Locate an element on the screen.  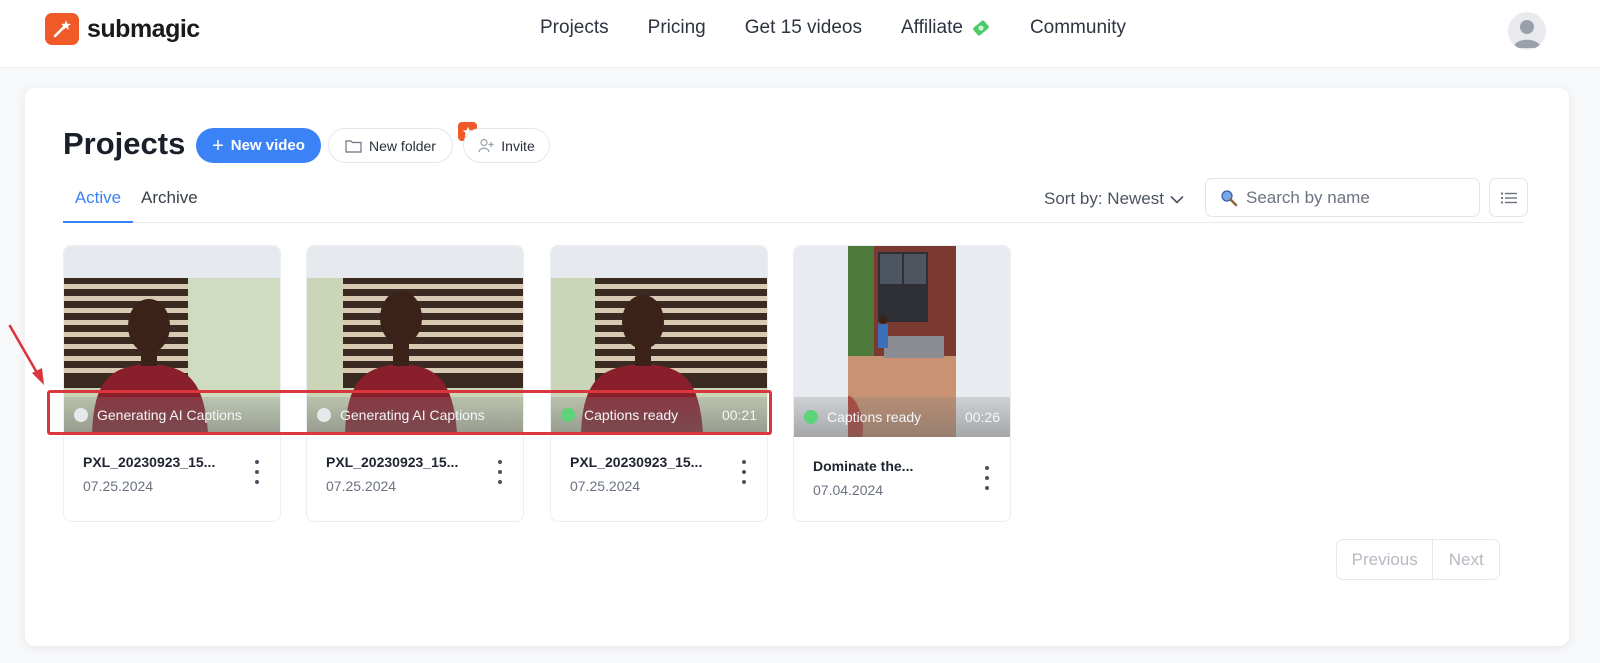
new-folder-button: New folder is located at coordinates (390, 145).